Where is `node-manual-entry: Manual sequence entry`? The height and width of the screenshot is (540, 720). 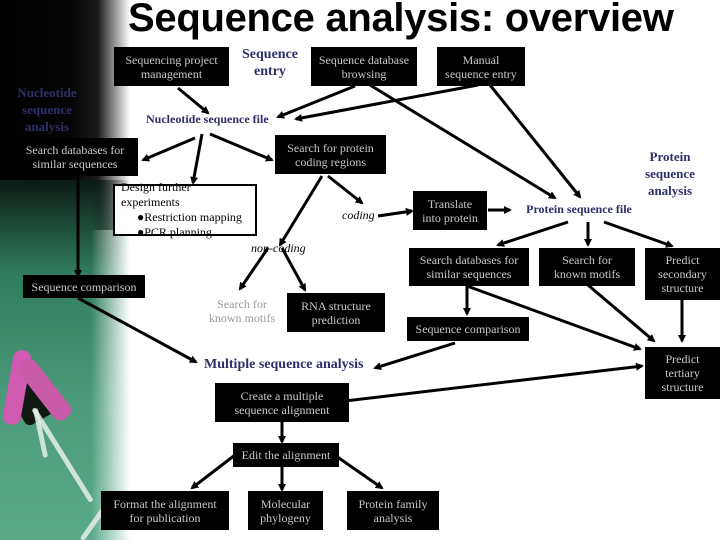
node-manual-entry: Manual sequence entry is located at coordinates (481, 66).